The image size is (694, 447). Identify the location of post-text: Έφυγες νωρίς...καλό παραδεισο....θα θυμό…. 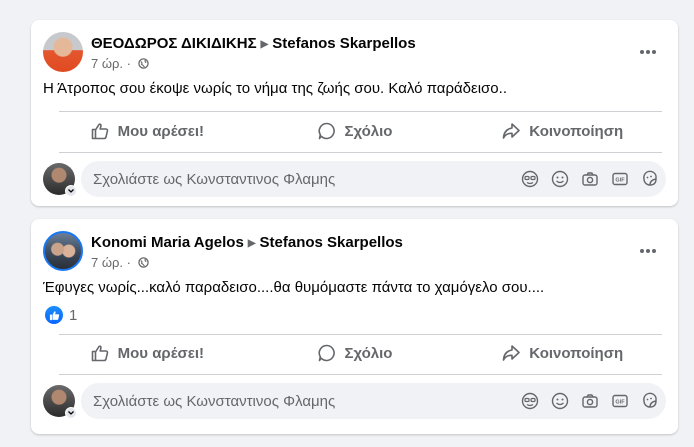
(294, 287).